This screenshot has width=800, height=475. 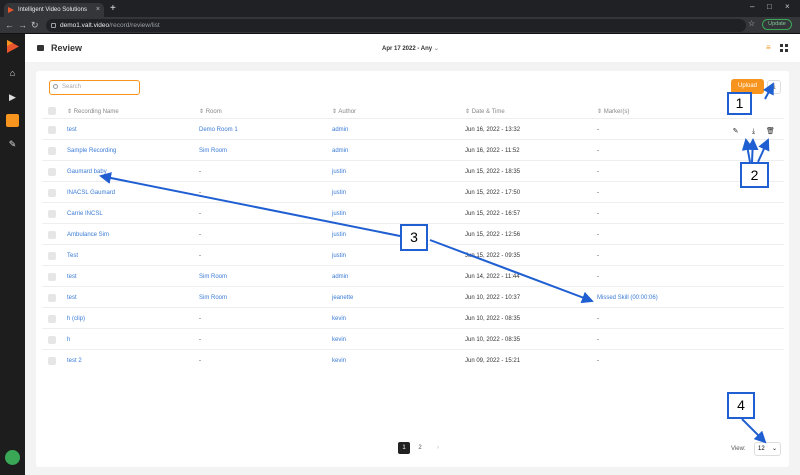 What do you see at coordinates (91, 193) in the screenshot?
I see `cell-recording-name: INACSL Gaumard` at bounding box center [91, 193].